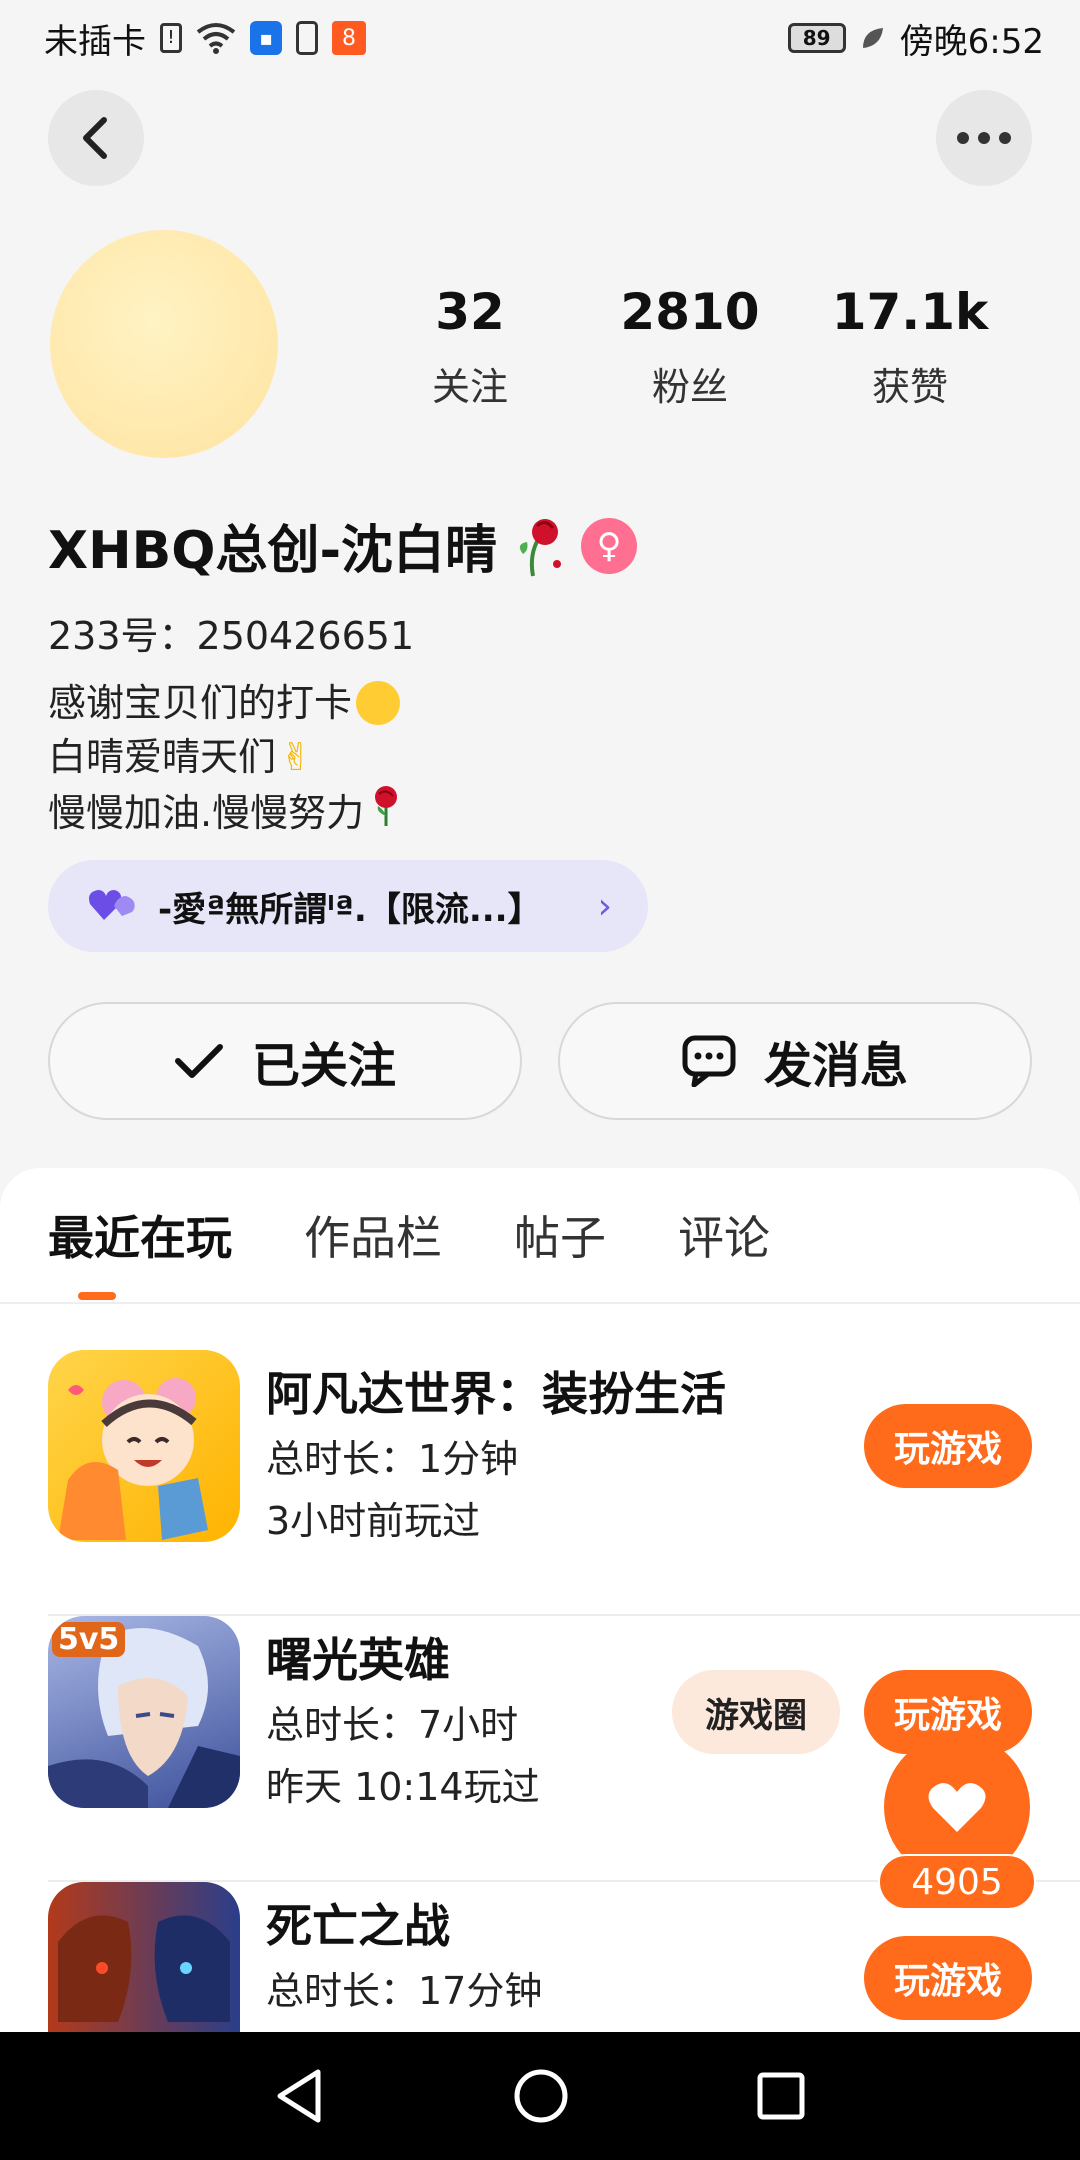 The width and height of the screenshot is (1080, 2160). I want to click on game-playtime: 总时长：7小时, so click(392, 1725).